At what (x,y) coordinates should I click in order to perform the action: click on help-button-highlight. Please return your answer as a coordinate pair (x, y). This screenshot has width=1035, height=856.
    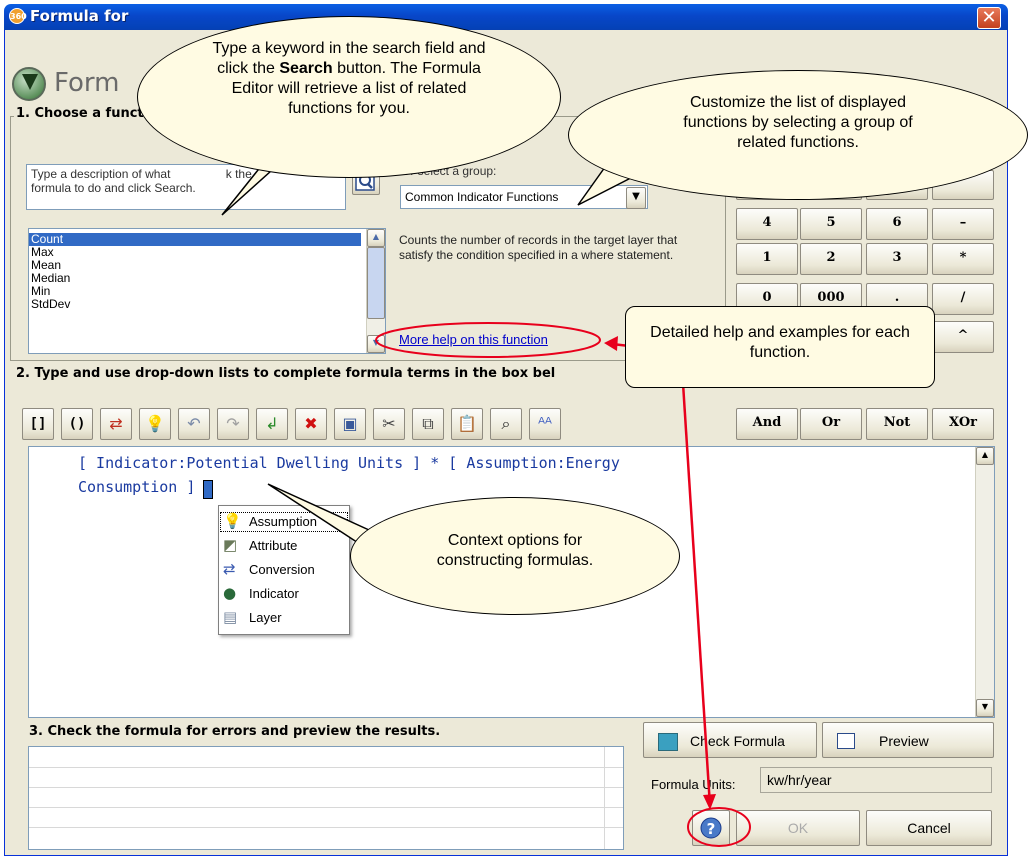
    Looking at the image, I should click on (719, 827).